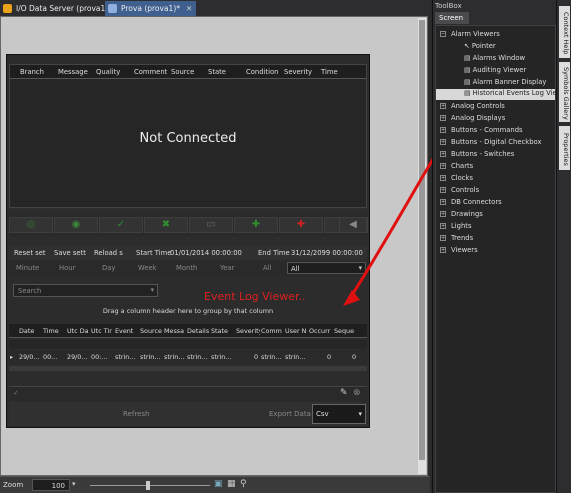  I want to click on side-tab-strip: Context Help Symbols Gallery Properties, so click(563, 246).